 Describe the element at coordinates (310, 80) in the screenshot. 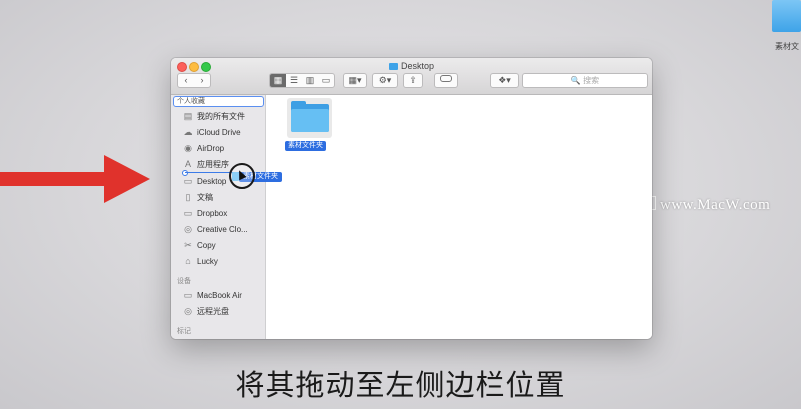

I see `column-view-button: ▥` at that location.